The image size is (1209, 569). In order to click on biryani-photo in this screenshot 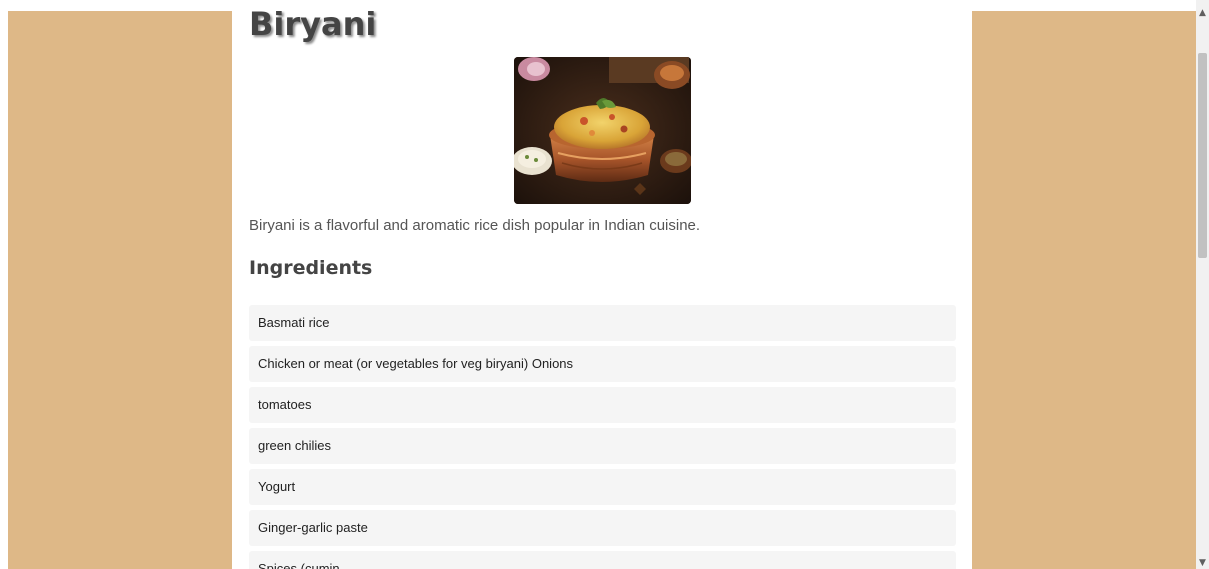, I will do `click(602, 130)`.